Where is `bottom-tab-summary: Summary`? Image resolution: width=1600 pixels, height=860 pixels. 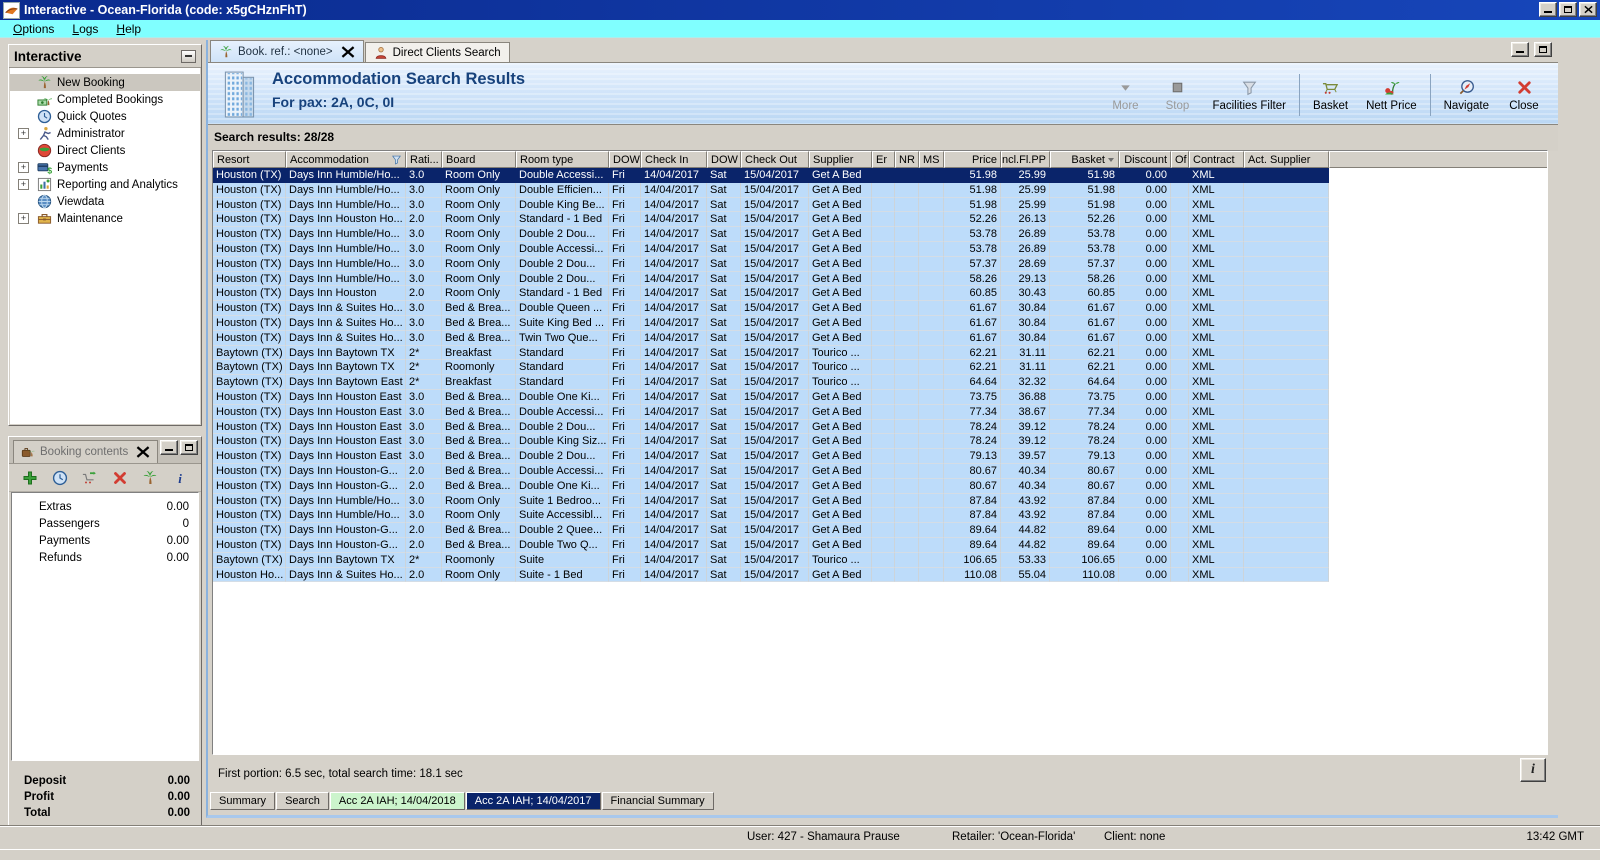
bottom-tab-summary: Summary is located at coordinates (243, 801).